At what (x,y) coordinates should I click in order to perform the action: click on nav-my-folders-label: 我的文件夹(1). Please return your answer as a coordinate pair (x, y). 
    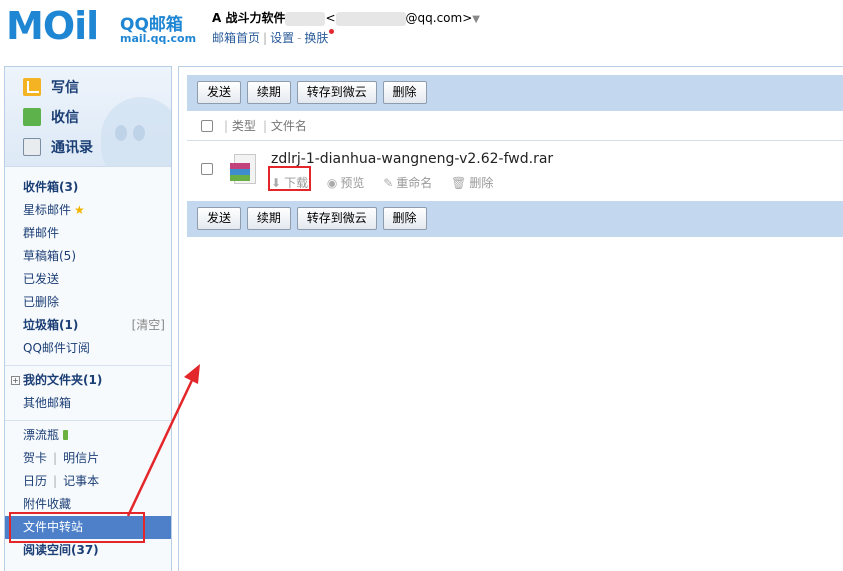
    Looking at the image, I should click on (63, 380).